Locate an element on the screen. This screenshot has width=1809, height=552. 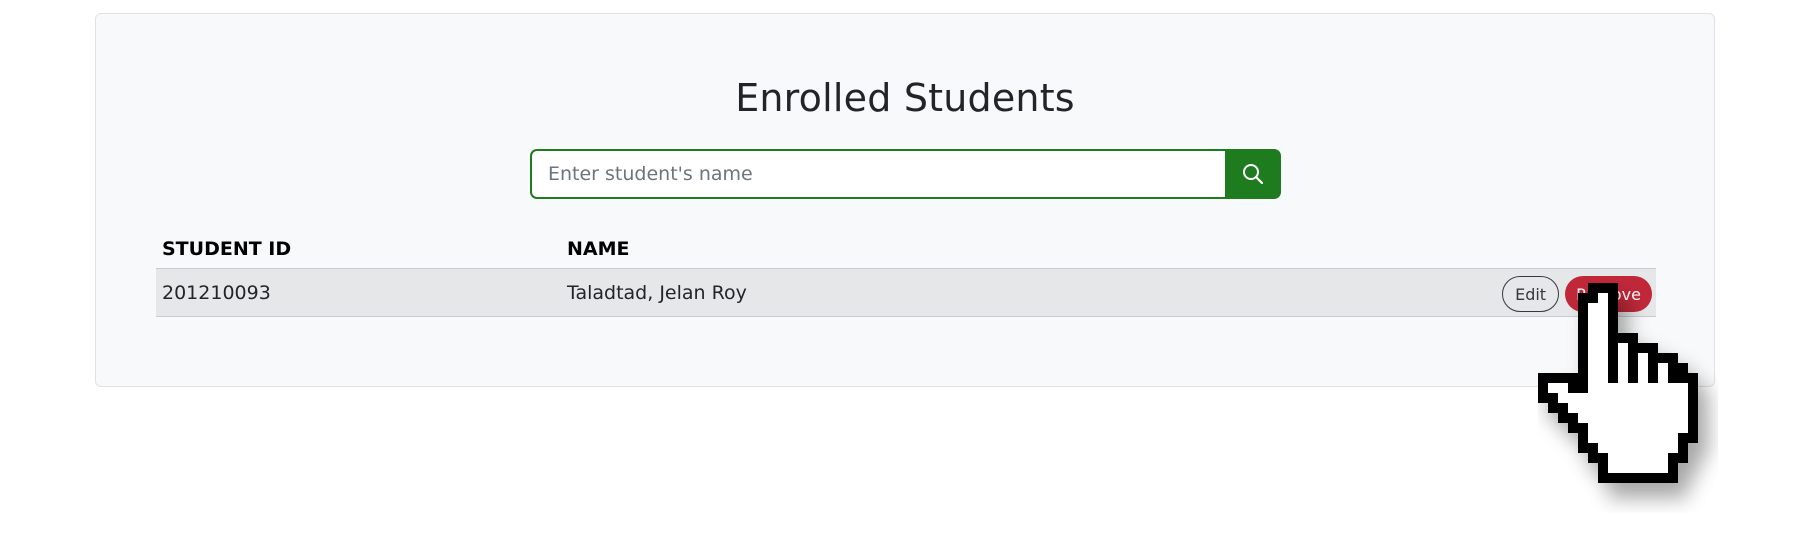
page-title: Enrolled Students is located at coordinates (905, 98).